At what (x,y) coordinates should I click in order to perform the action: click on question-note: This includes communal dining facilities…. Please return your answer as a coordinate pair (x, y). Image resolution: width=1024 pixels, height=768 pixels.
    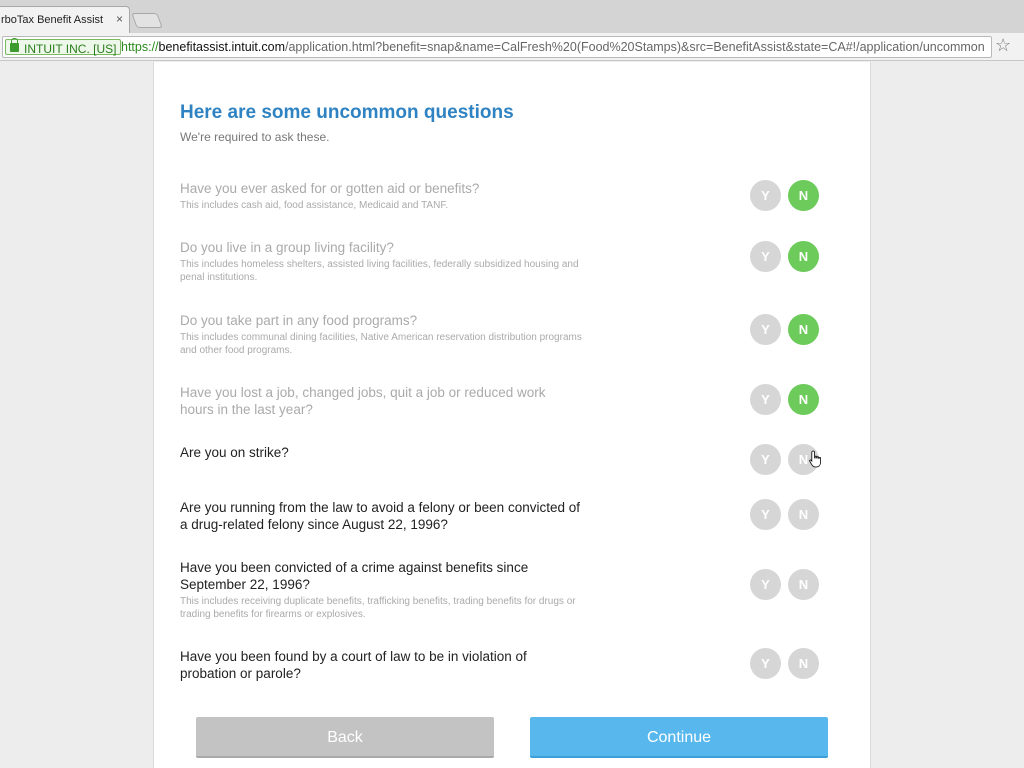
    Looking at the image, I should click on (381, 344).